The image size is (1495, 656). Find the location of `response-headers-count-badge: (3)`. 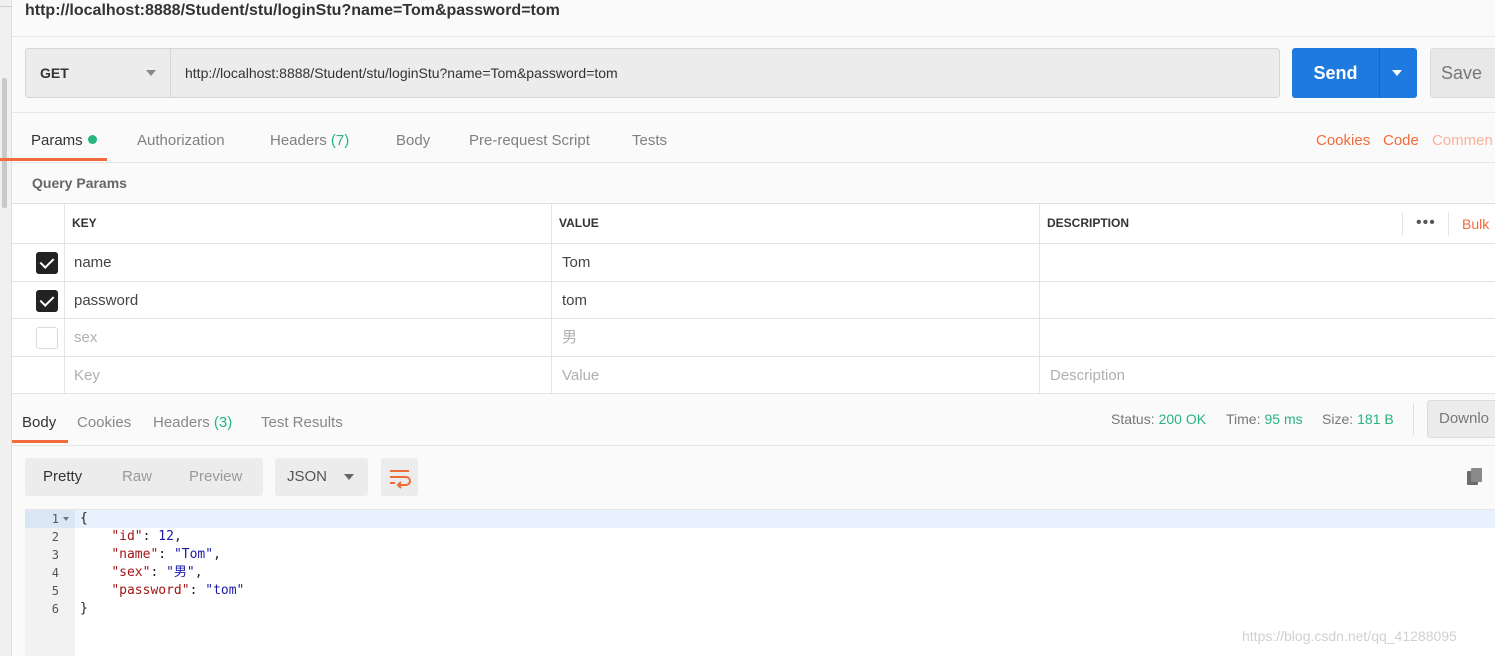

response-headers-count-badge: (3) is located at coordinates (223, 422).